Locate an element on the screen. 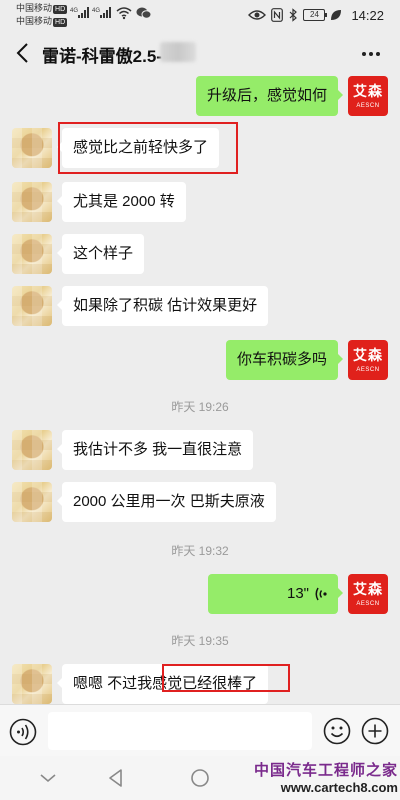 This screenshot has height=800, width=400. voice-wave-icon is located at coordinates (321, 594).